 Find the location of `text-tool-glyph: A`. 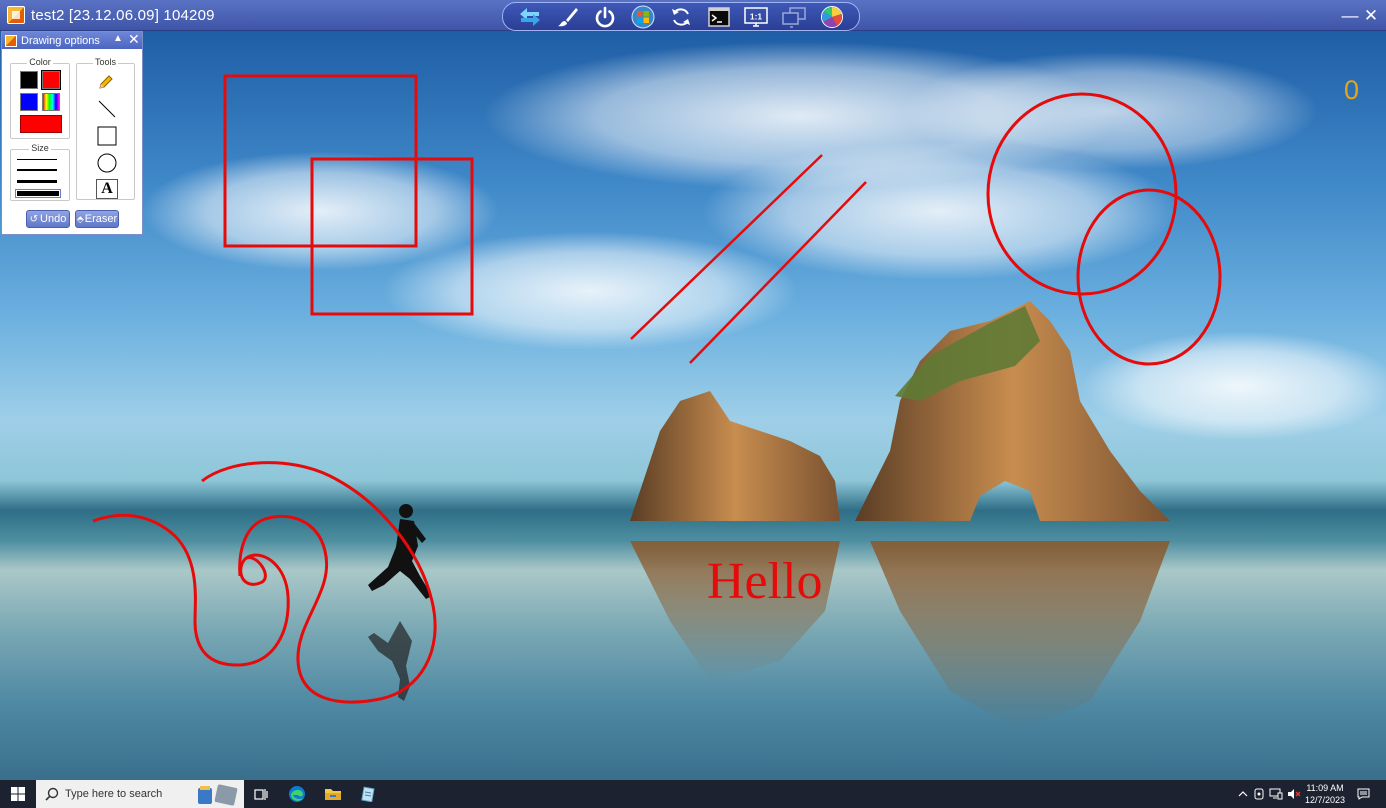

text-tool-glyph: A is located at coordinates (107, 188).